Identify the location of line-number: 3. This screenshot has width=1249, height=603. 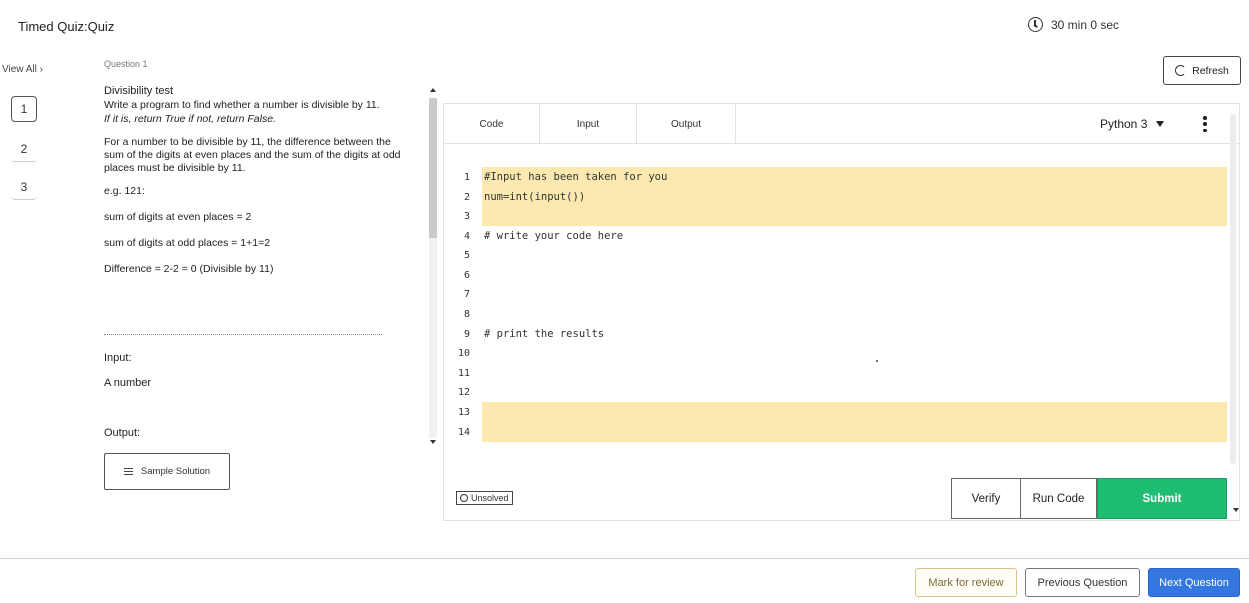
(466, 216).